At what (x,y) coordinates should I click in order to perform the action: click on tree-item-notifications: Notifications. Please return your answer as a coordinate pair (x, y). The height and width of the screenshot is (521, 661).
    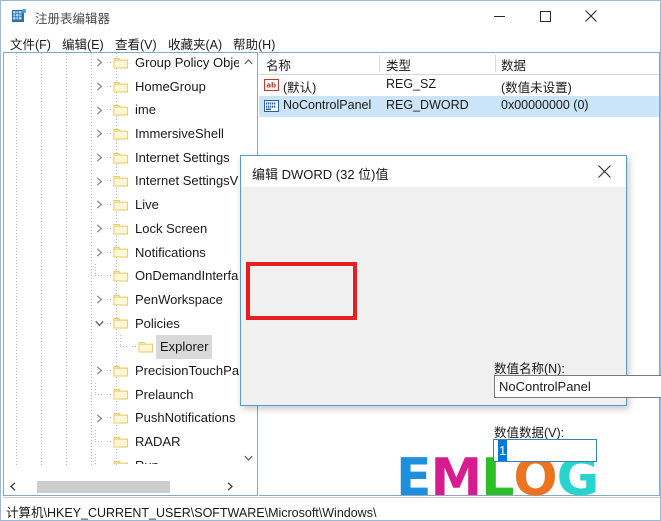
    Looking at the image, I should click on (123, 253).